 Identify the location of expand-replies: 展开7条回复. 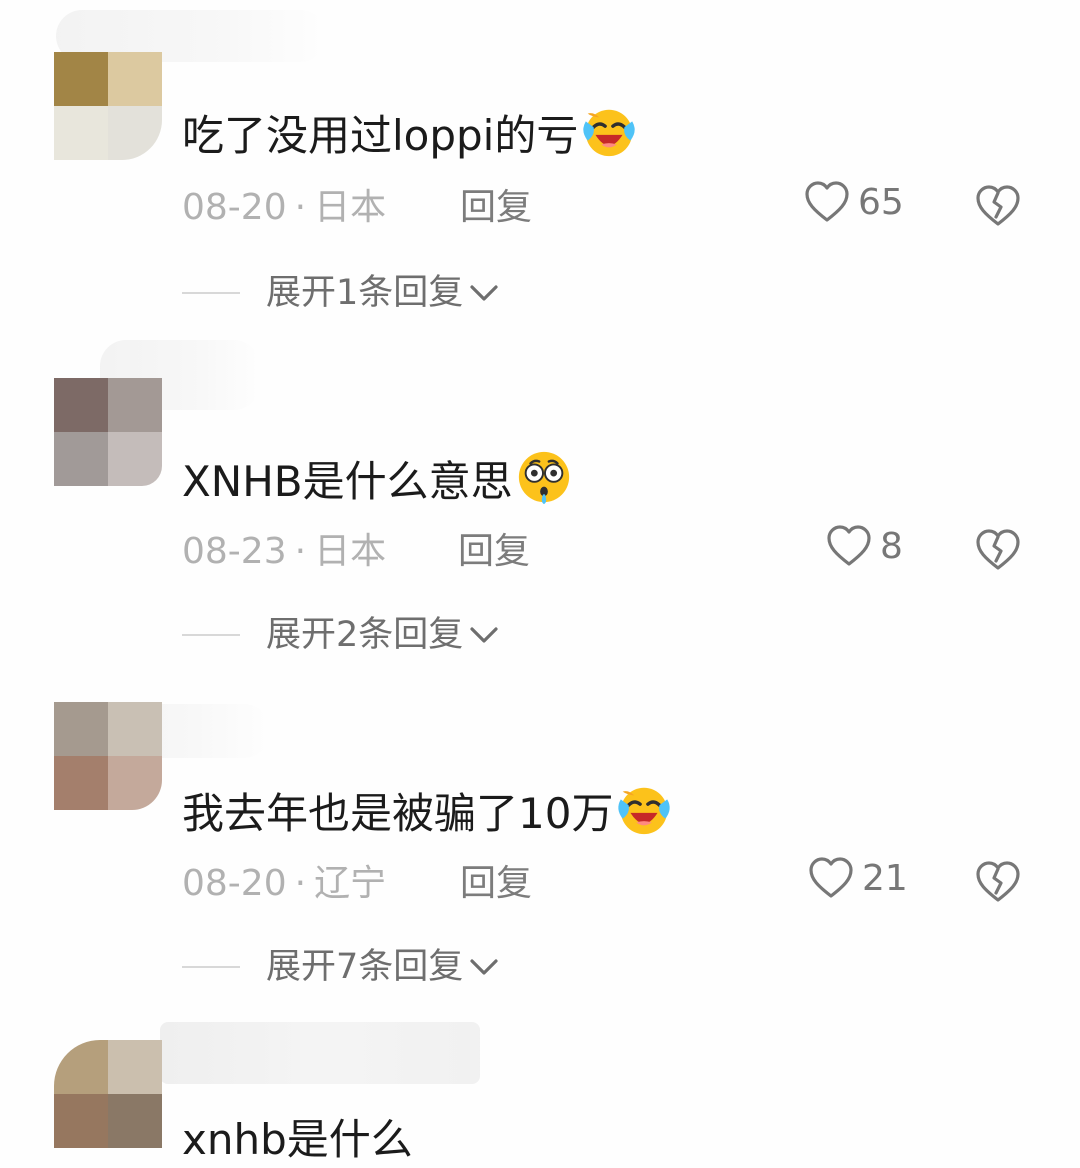
(340, 967).